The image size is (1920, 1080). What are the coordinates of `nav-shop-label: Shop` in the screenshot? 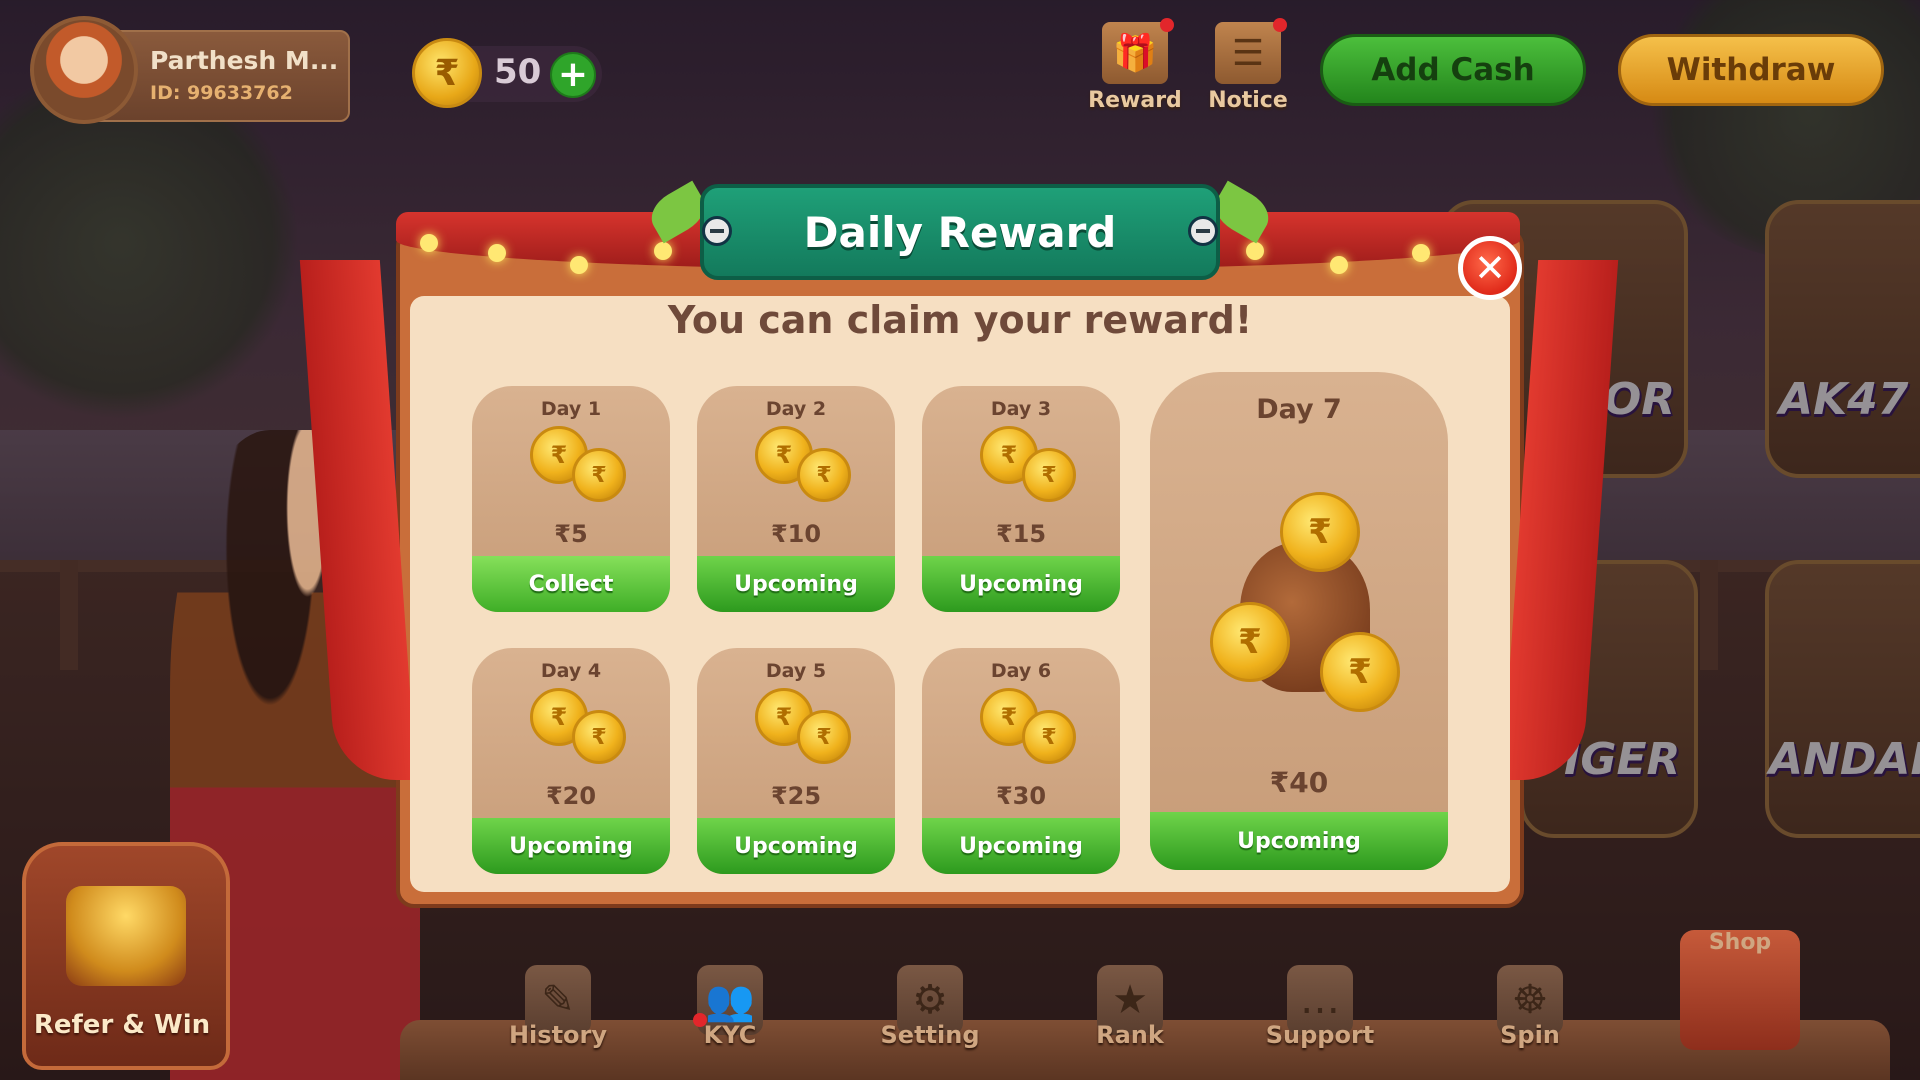 It's located at (1740, 942).